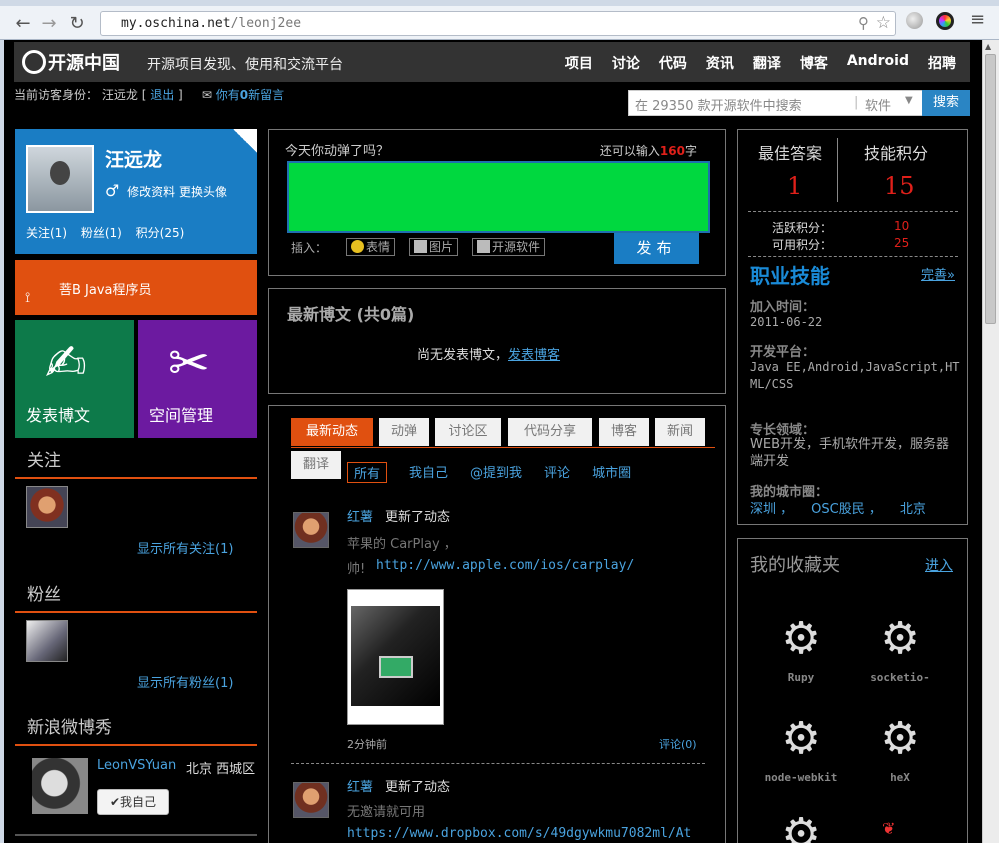 Image resolution: width=999 pixels, height=843 pixels. Describe the element at coordinates (557, 472) in the screenshot. I see `subtab-comments: 评论` at that location.